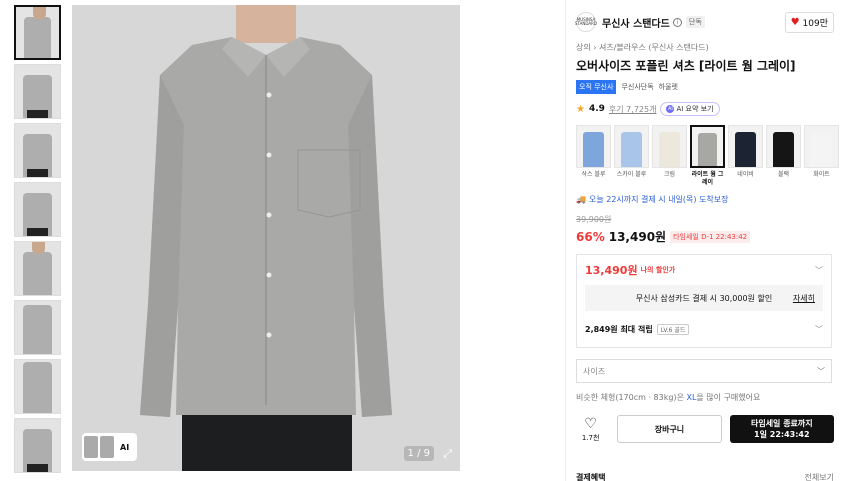 The width and height of the screenshot is (850, 481). I want to click on color-swatch: 네이비, so click(745, 156).